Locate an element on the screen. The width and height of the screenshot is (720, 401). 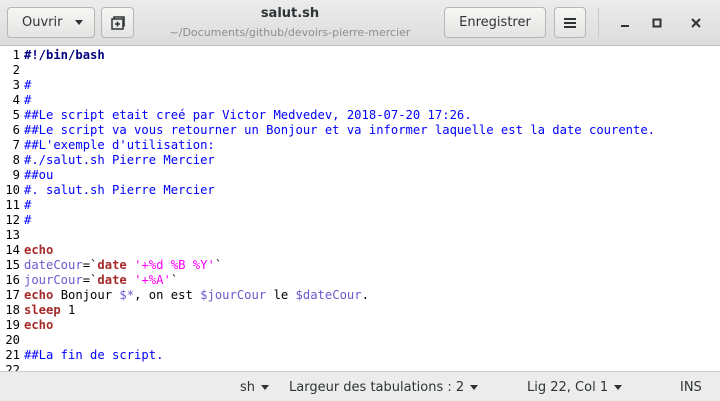
line-number: 16 is located at coordinates (12, 280).